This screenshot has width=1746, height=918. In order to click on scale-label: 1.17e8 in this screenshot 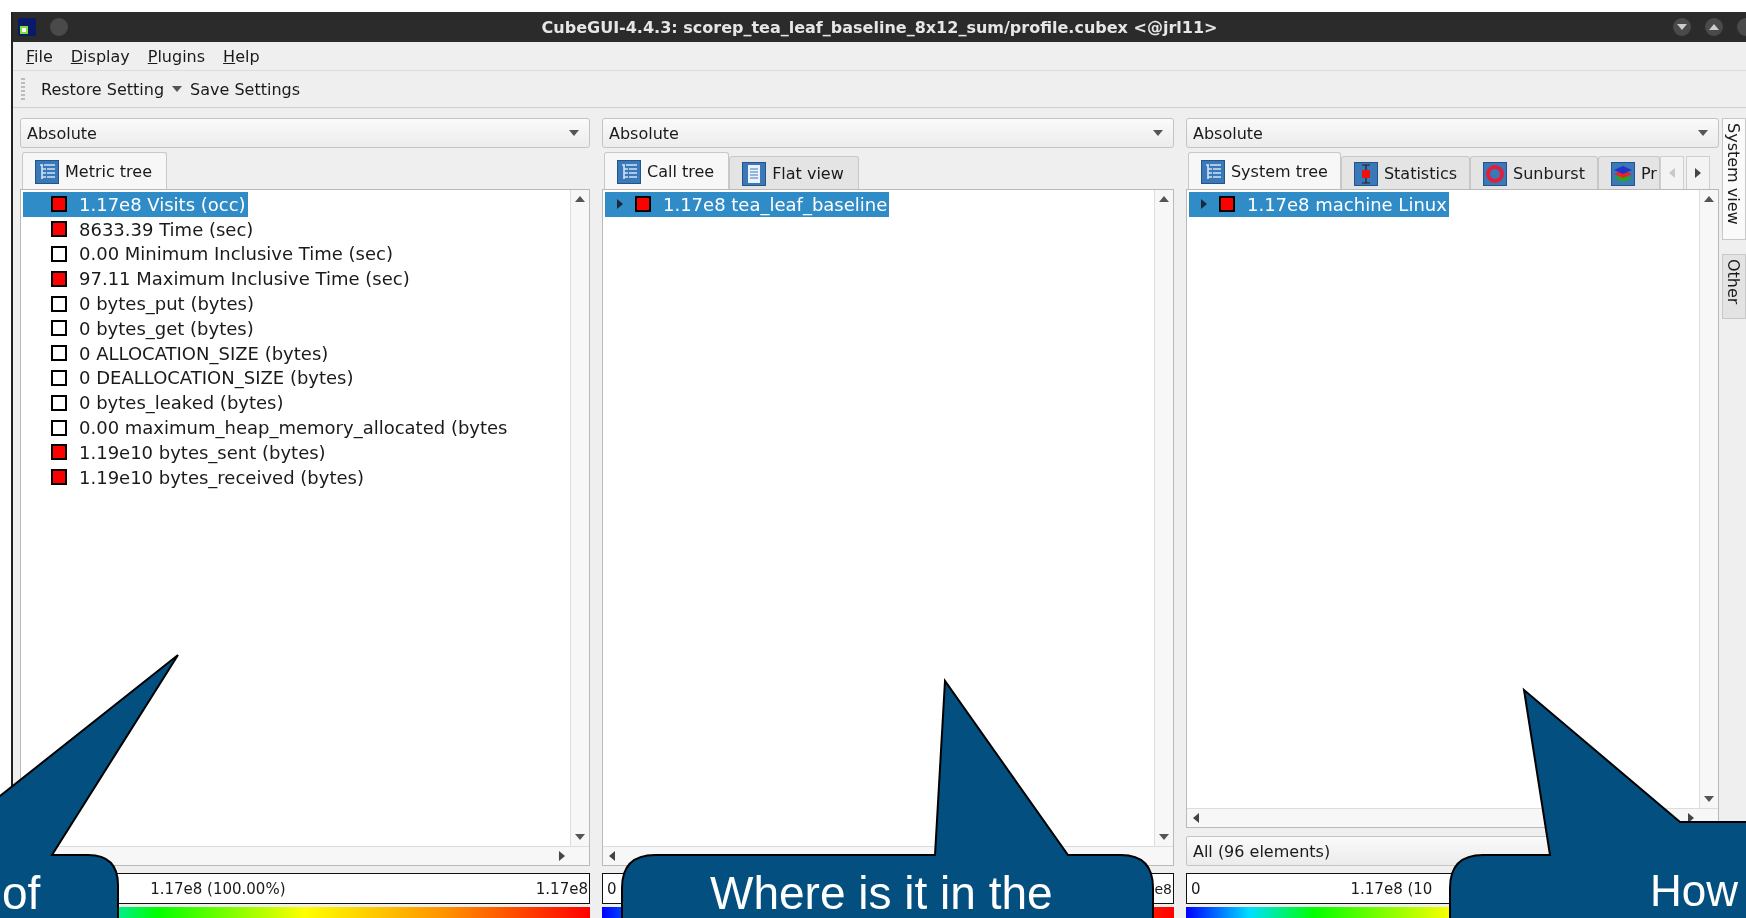, I will do `click(561, 888)`.